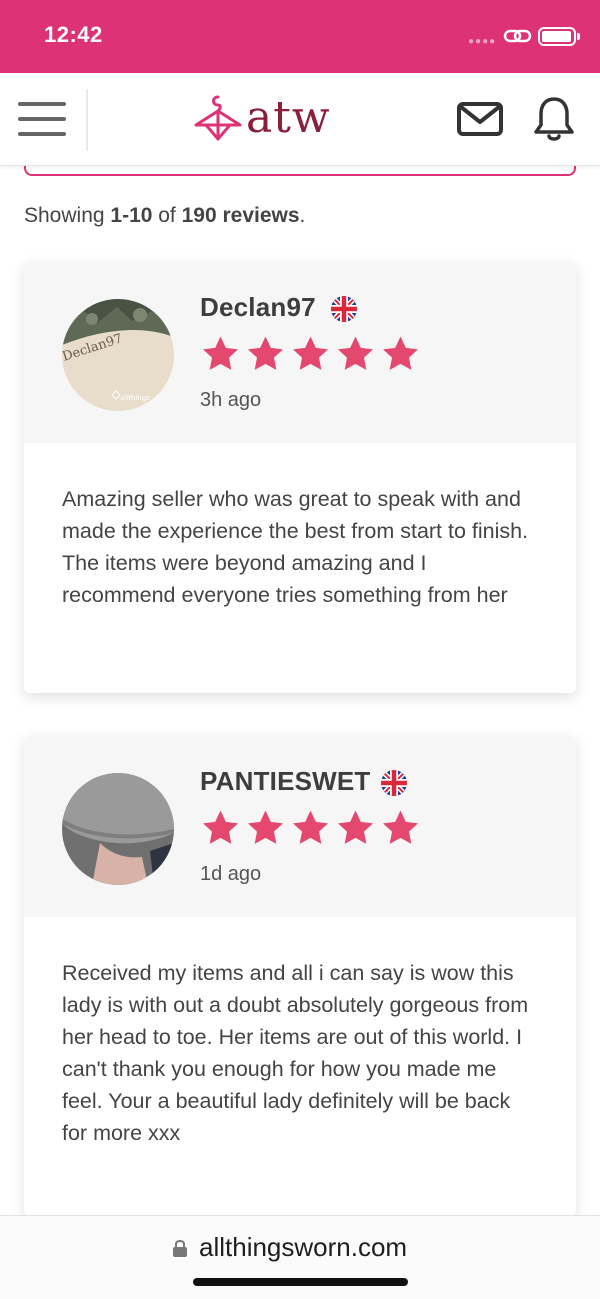 Image resolution: width=600 pixels, height=1299 pixels. What do you see at coordinates (135, 398) in the screenshot?
I see `avatar-watermark: allthings` at bounding box center [135, 398].